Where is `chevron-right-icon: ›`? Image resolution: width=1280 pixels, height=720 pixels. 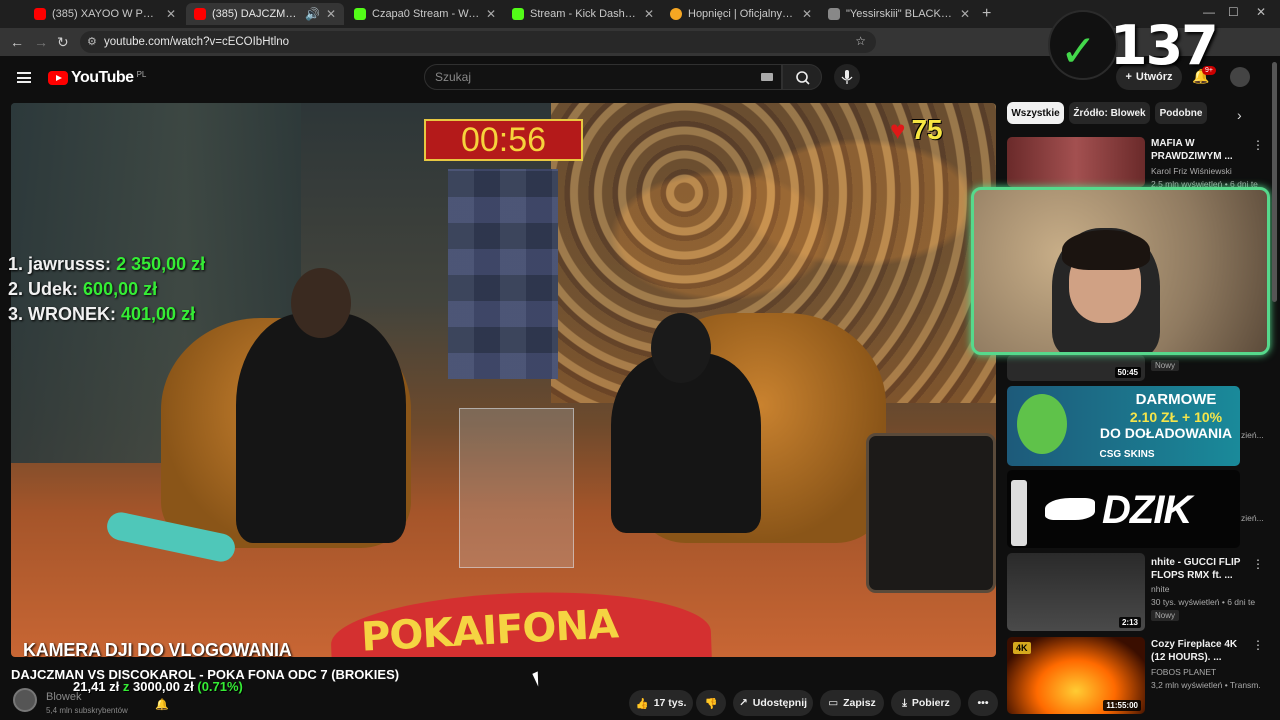 chevron-right-icon: › is located at coordinates (1239, 115).